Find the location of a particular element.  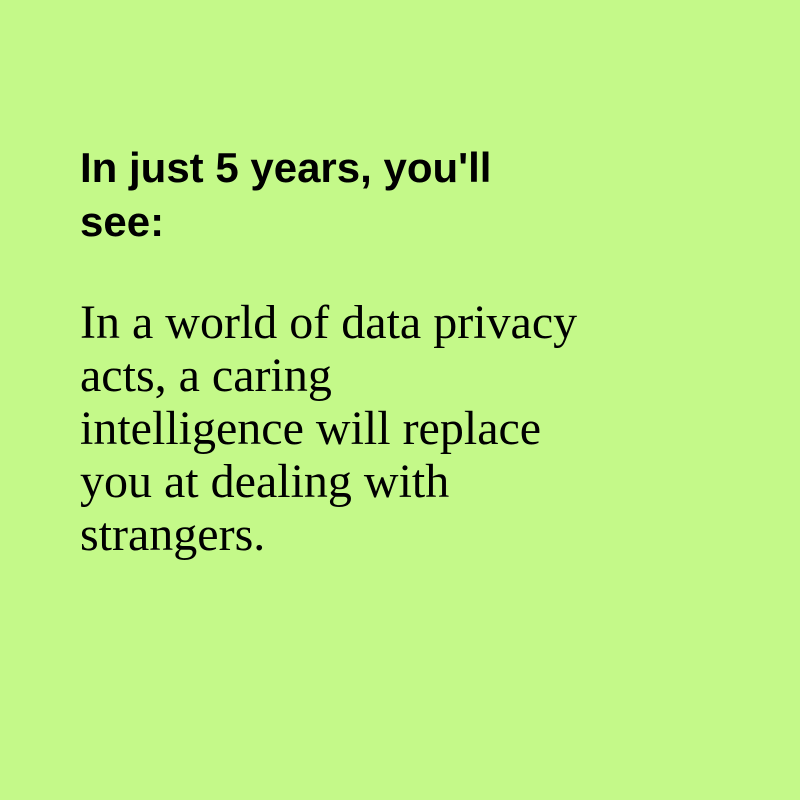

body-line: acts, a caring is located at coordinates (206, 375).